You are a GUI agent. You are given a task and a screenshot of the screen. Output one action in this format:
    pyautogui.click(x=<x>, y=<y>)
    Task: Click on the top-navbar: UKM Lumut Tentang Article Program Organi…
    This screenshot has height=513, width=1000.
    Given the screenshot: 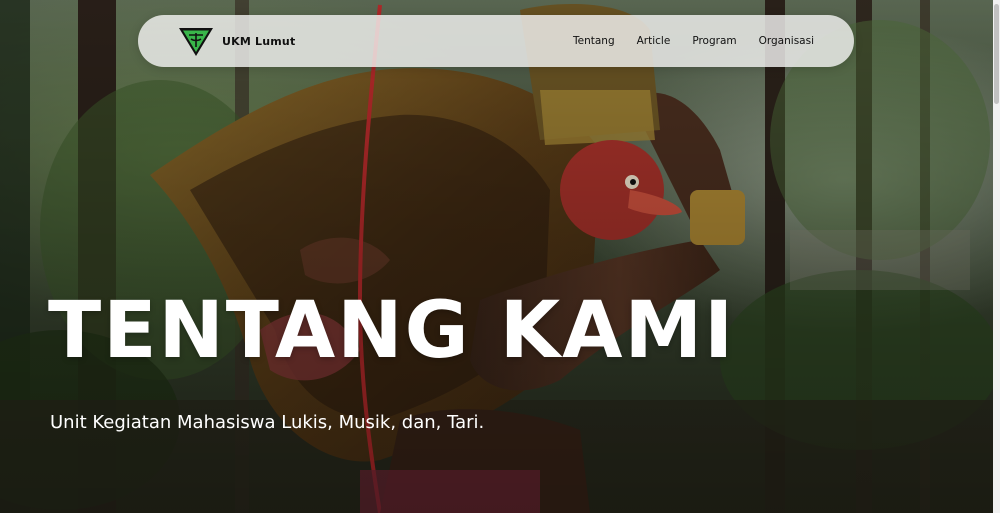 What is the action you would take?
    pyautogui.click(x=496, y=41)
    